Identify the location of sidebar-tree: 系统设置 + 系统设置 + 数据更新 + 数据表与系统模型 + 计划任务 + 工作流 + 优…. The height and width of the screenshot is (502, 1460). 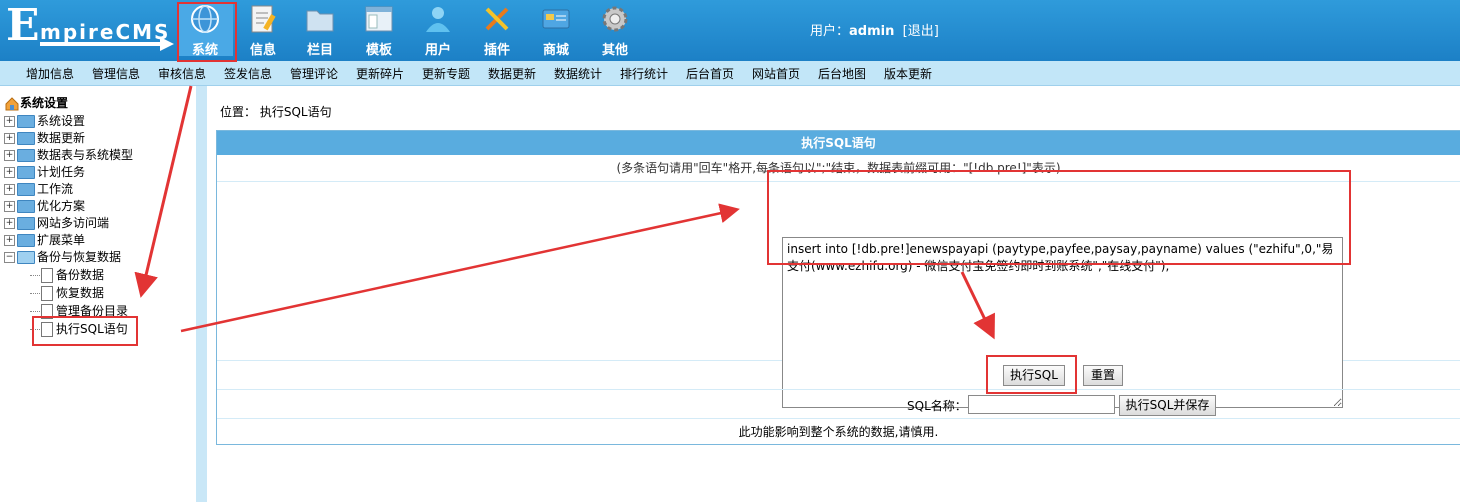
(98, 294).